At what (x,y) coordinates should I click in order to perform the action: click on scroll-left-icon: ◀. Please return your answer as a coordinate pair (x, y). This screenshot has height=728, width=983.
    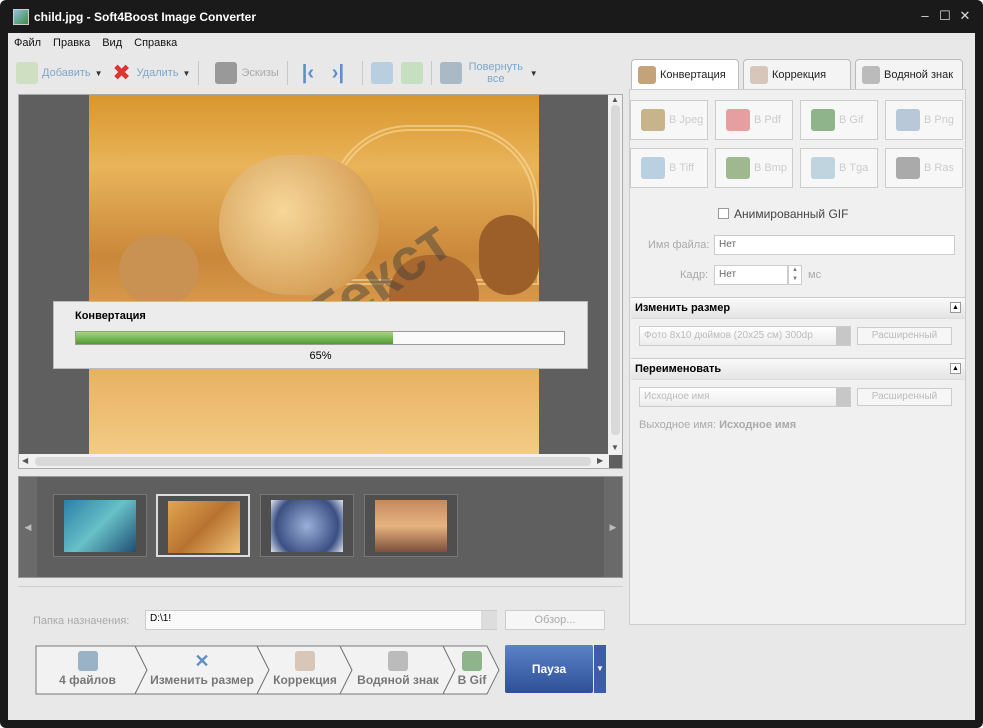
    Looking at the image, I should click on (25, 460).